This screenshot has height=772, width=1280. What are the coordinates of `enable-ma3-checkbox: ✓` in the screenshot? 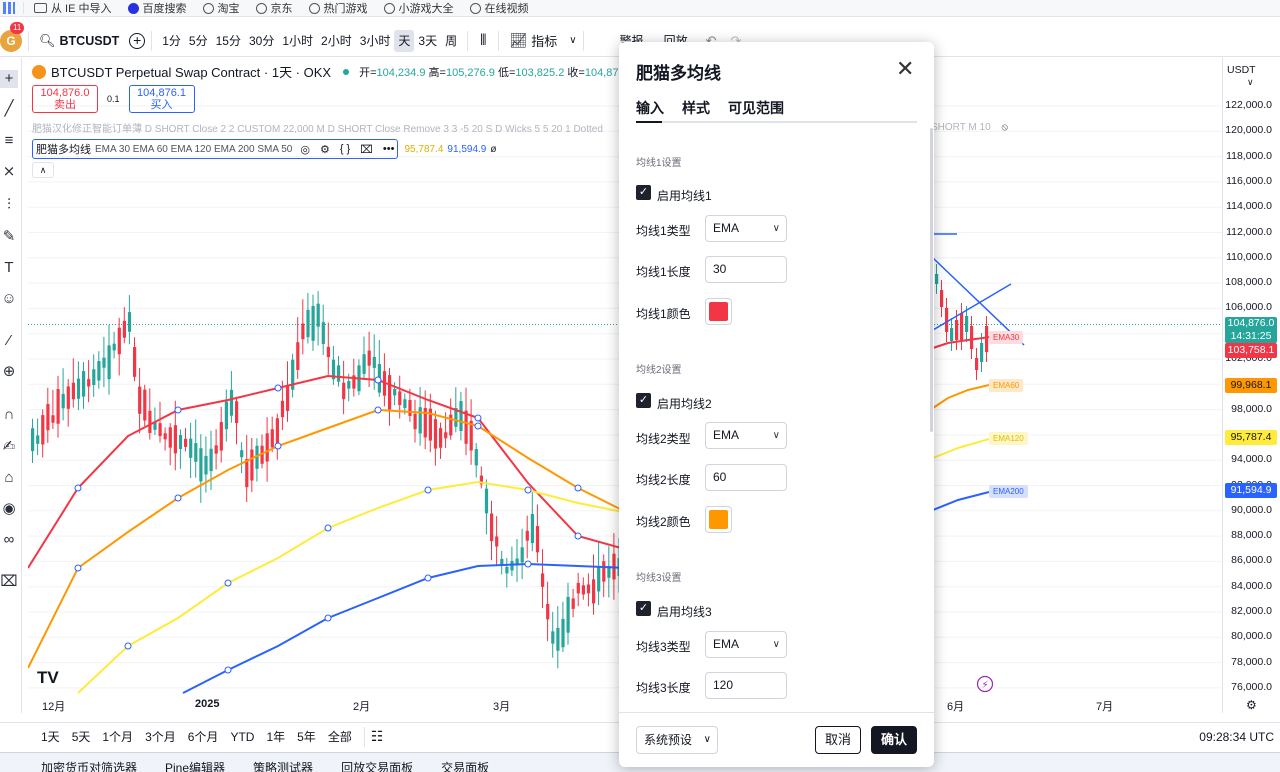 It's located at (643, 608).